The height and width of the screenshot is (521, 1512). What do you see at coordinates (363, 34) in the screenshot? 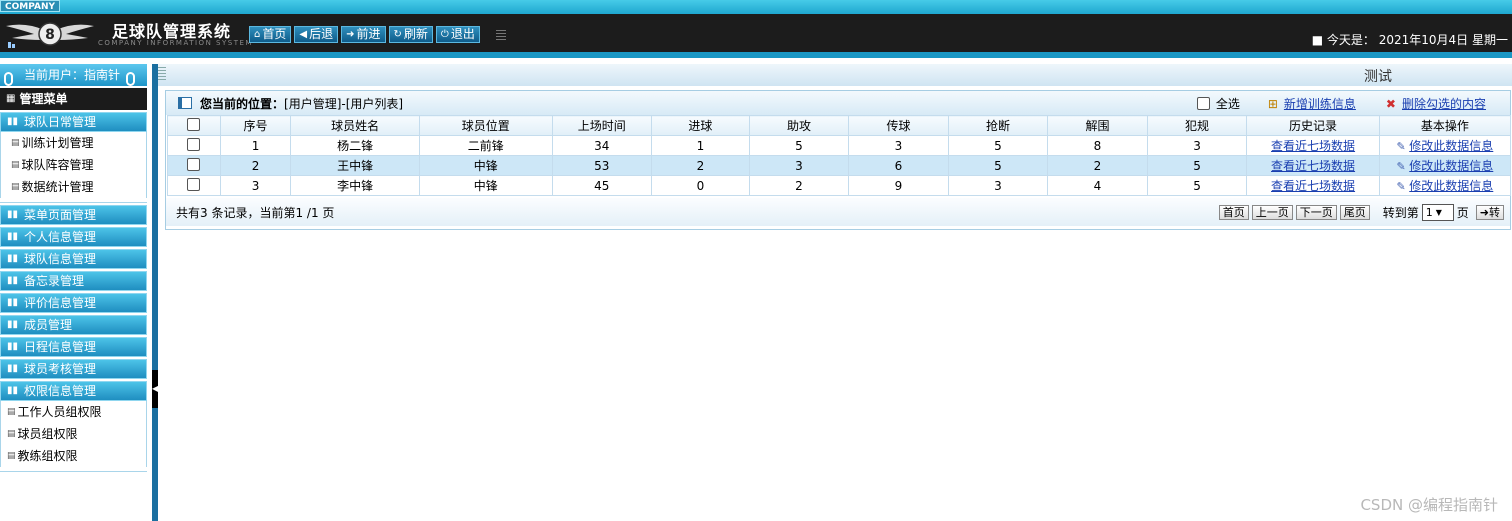
I see `nav-button-forward: ➜ 前进` at bounding box center [363, 34].